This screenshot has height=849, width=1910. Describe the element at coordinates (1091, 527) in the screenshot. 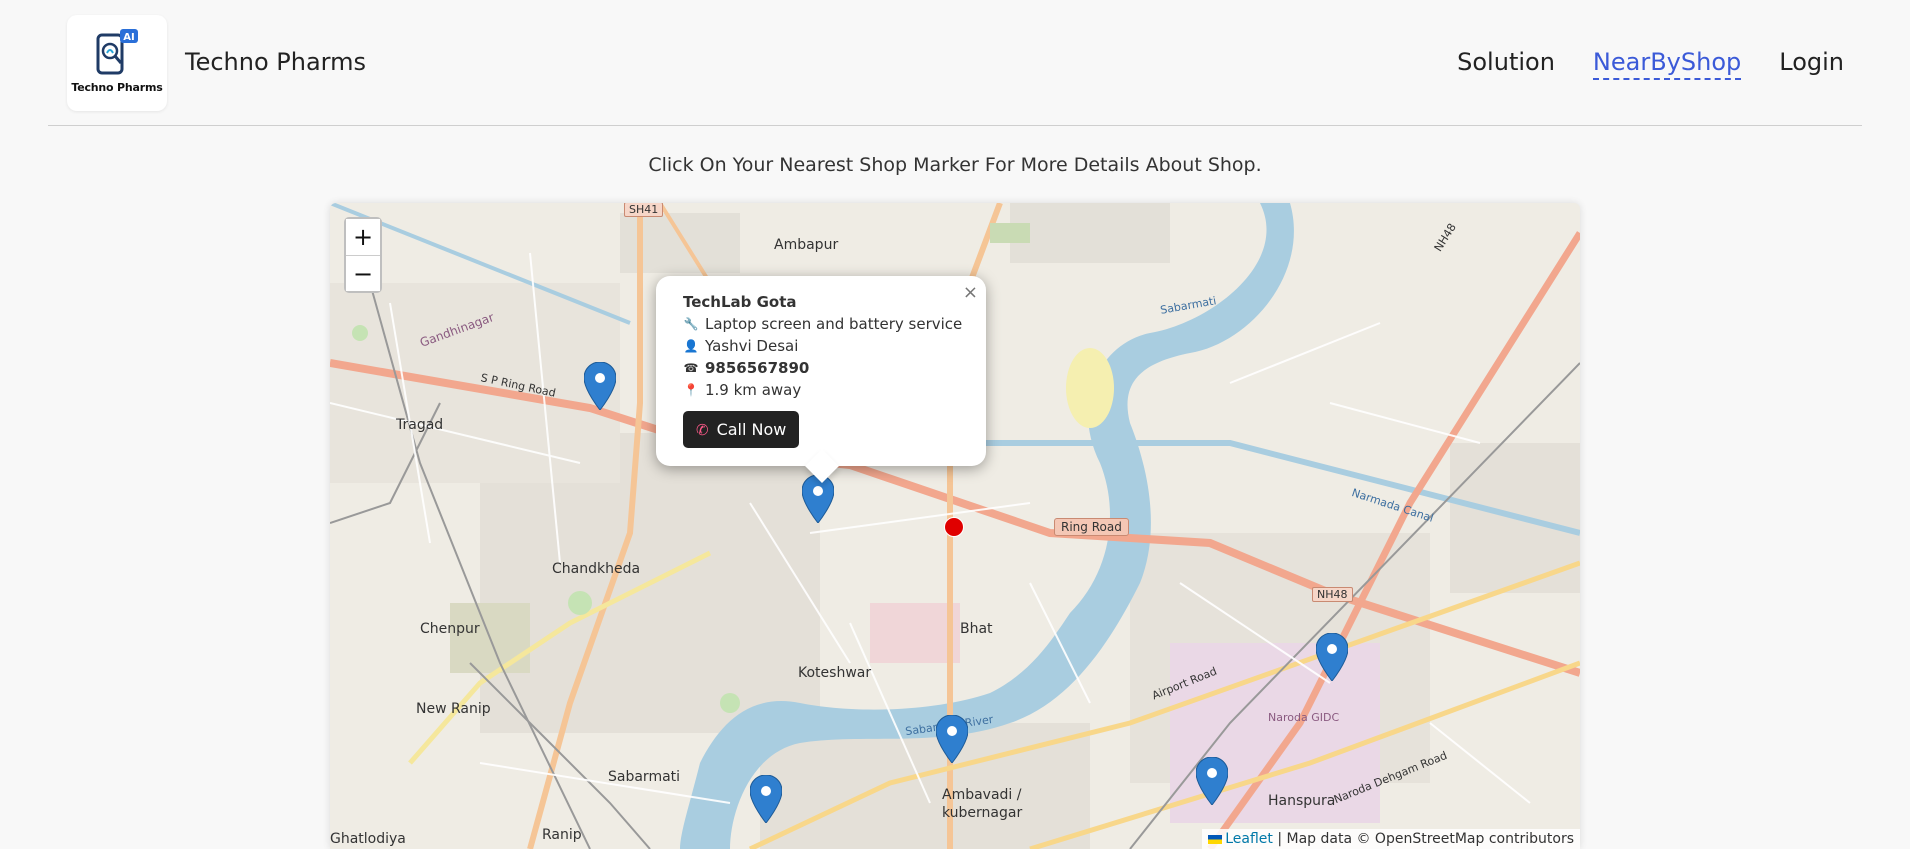

I see `ring-road-label: Ring Road` at that location.